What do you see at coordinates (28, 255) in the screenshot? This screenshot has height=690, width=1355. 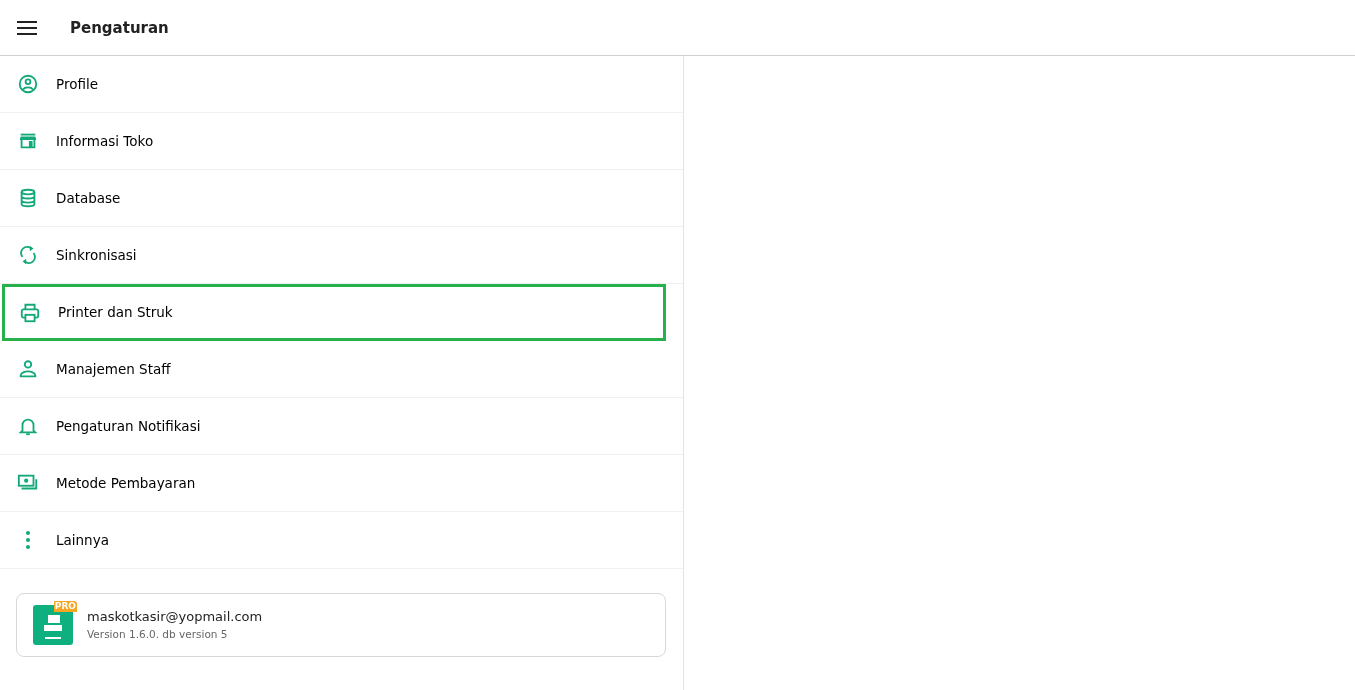 I see `sync-icon` at bounding box center [28, 255].